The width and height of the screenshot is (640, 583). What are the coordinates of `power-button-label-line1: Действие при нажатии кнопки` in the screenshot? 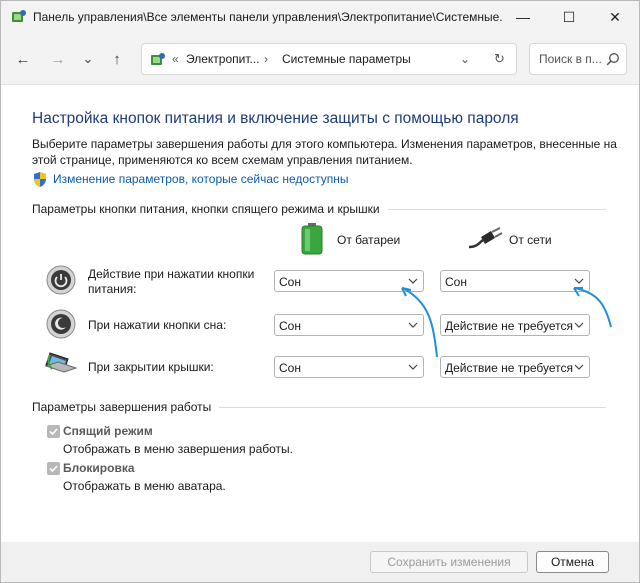 It's located at (171, 274).